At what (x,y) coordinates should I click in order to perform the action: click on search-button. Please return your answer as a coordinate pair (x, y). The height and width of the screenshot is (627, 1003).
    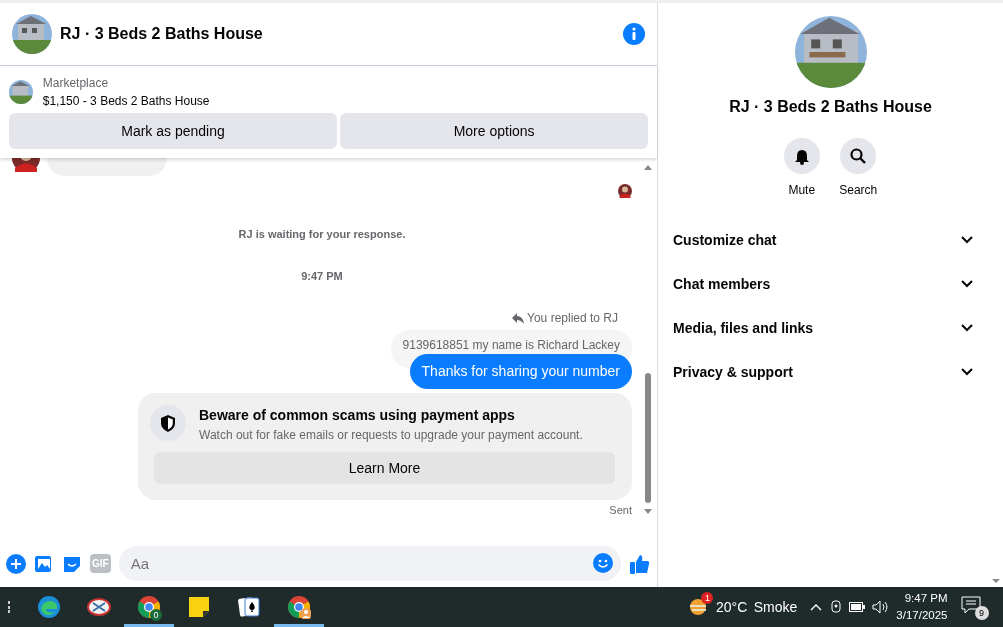
    Looking at the image, I should click on (858, 156).